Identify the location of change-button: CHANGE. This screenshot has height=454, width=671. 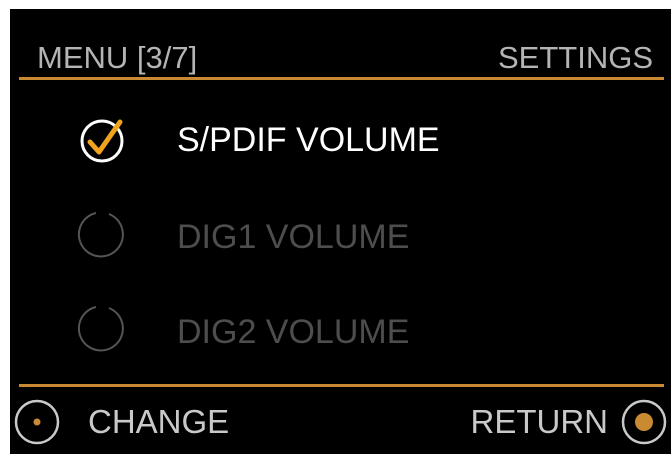
(130, 419).